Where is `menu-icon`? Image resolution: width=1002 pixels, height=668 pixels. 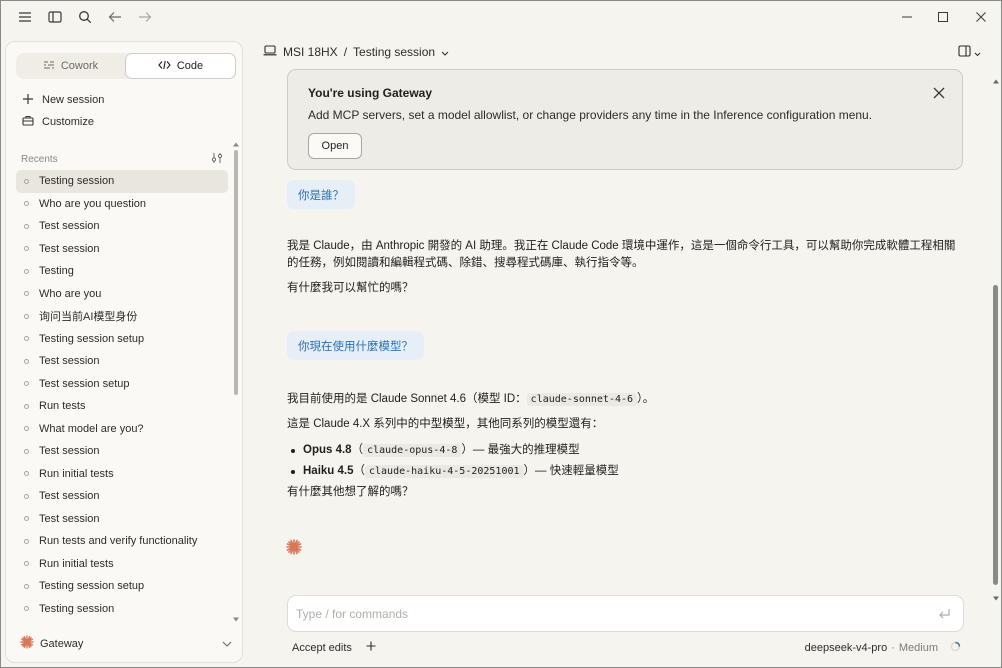 menu-icon is located at coordinates (25, 17).